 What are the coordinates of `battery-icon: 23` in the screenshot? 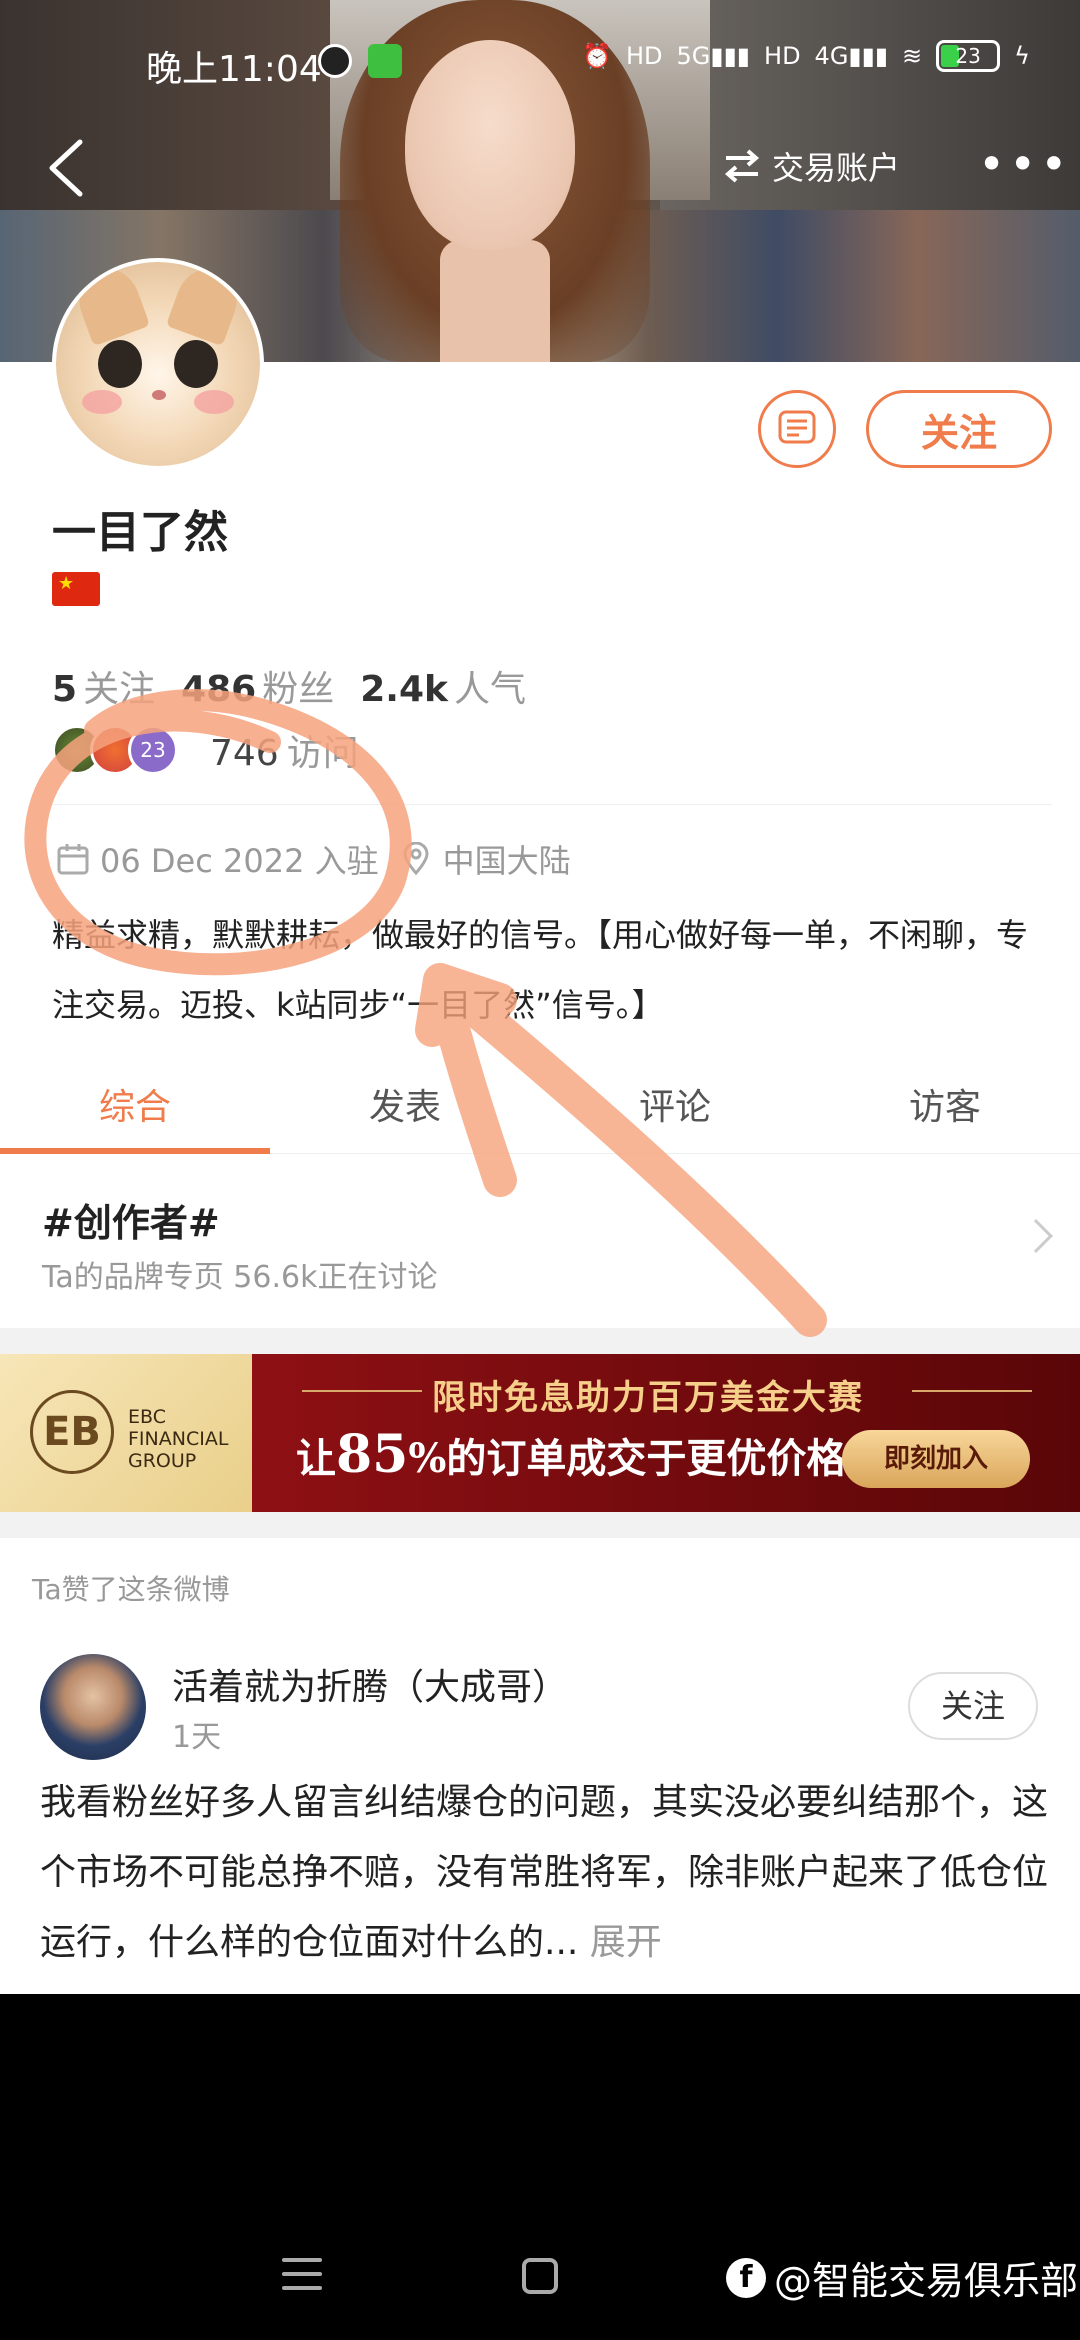 It's located at (968, 56).